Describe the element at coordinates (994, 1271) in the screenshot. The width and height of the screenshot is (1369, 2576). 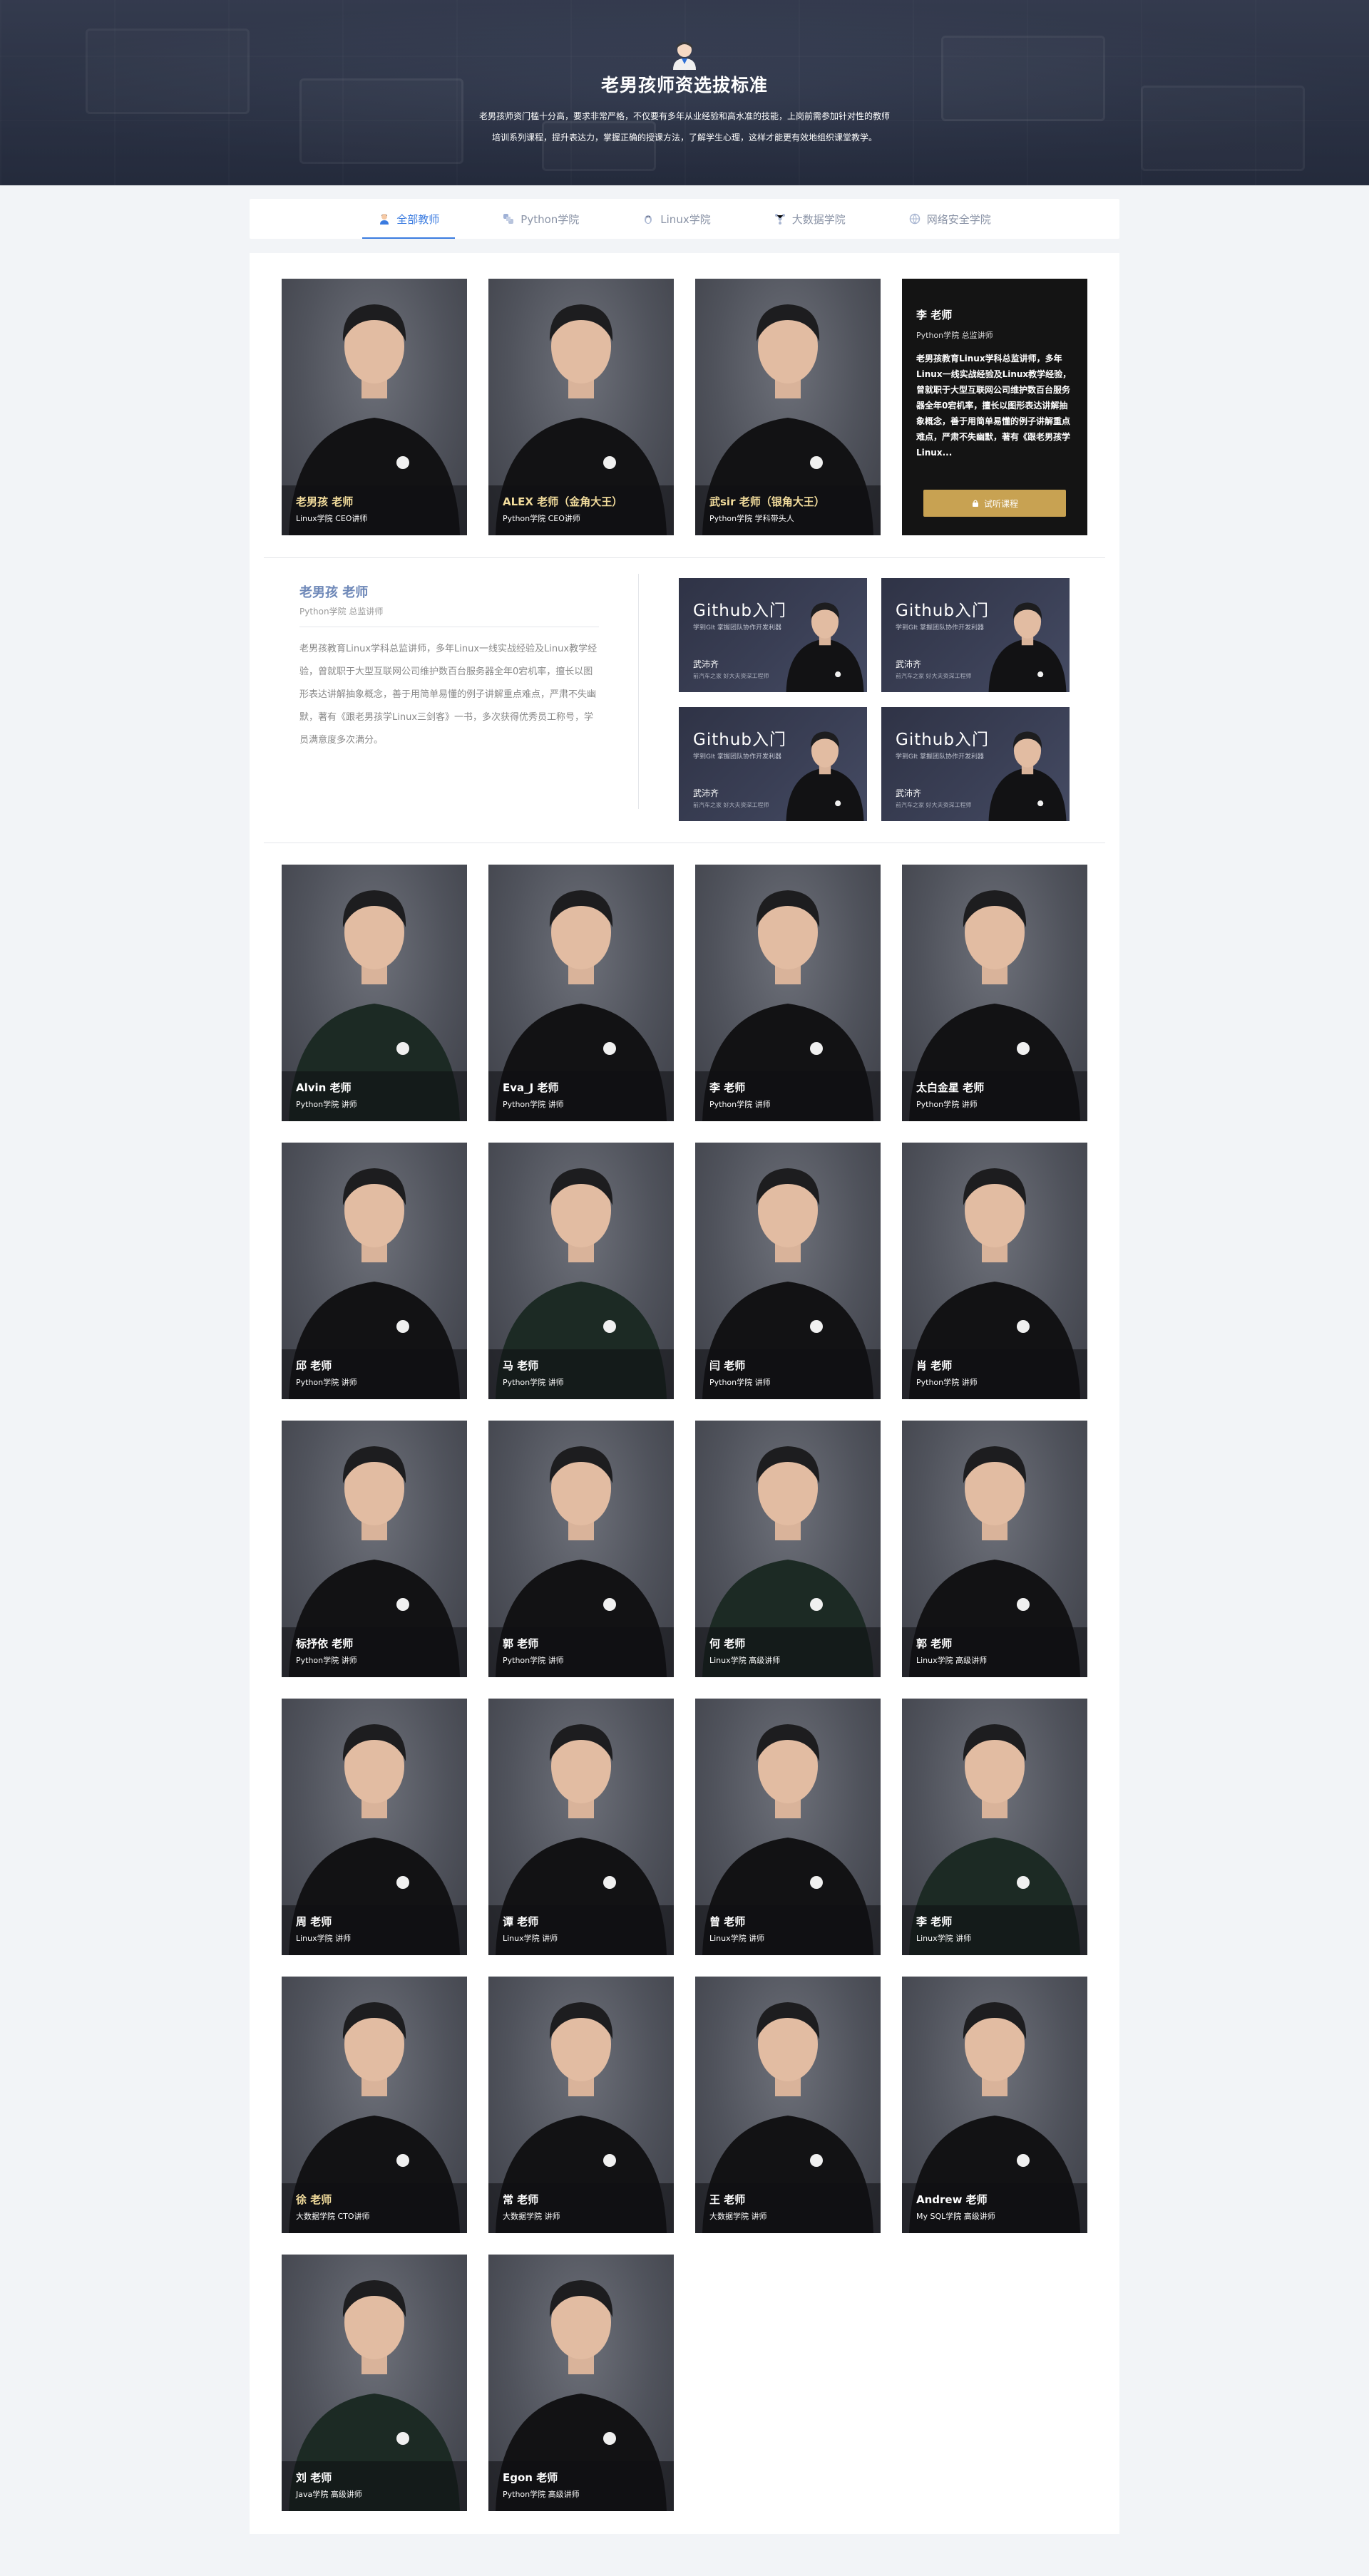
I see `teacher-card: 肖 老师 Python学院 讲师` at that location.